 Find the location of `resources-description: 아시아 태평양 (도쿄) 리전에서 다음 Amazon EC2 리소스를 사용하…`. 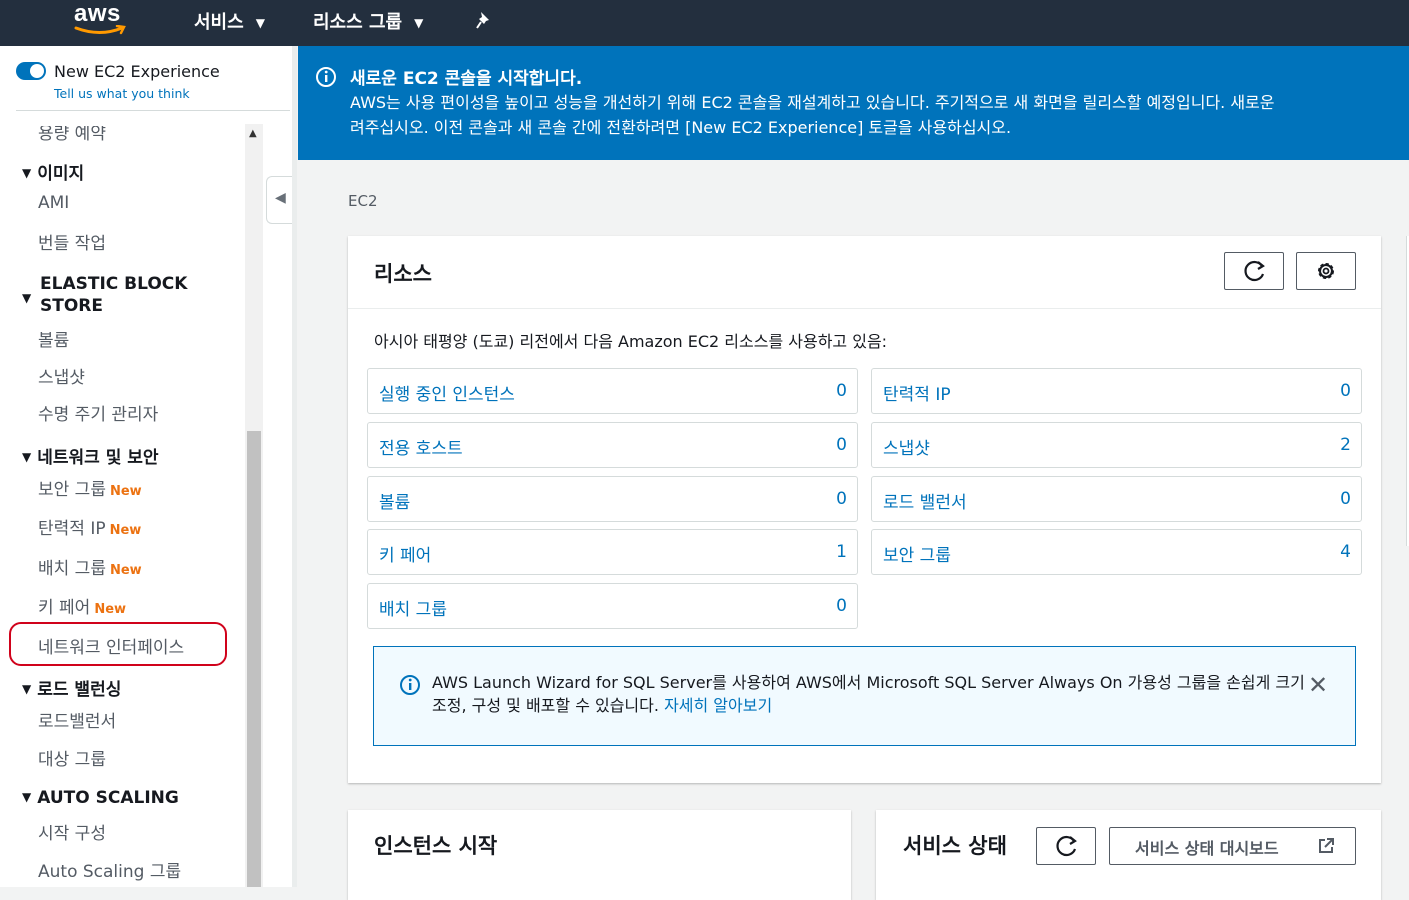

resources-description: 아시아 태평양 (도쿄) 리전에서 다음 Amazon EC2 리소스를 사용하… is located at coordinates (631, 341).